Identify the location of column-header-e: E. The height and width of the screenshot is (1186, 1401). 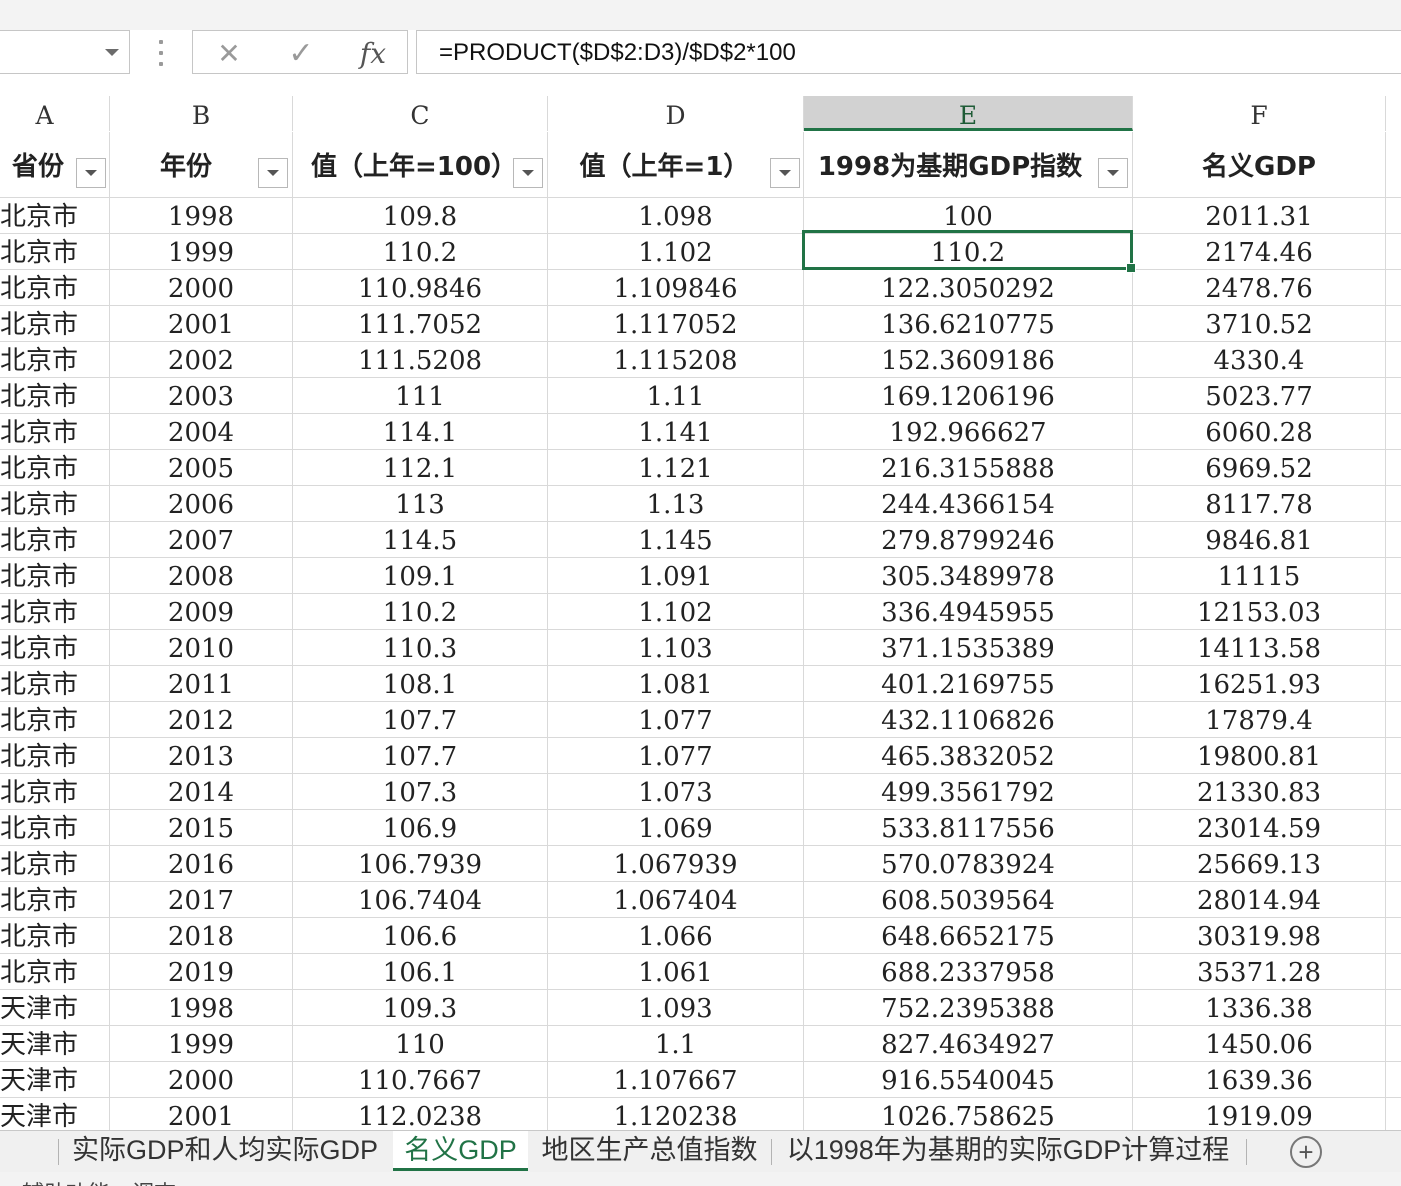
(968, 113).